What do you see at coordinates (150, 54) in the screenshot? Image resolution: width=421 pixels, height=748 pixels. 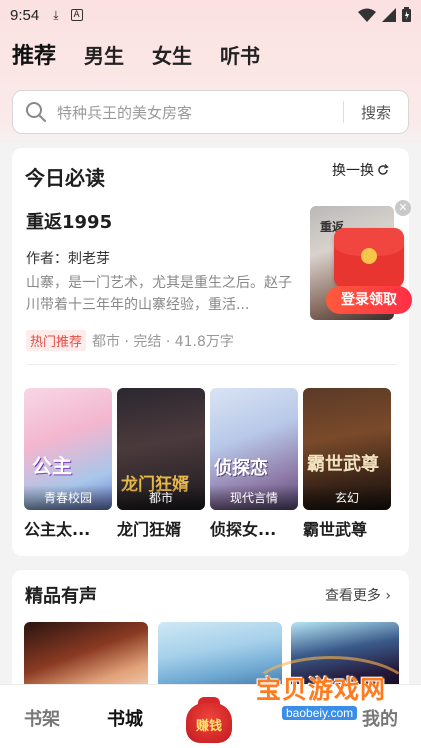 I see `top-tabs: 推荐 男生 女生 听书` at bounding box center [150, 54].